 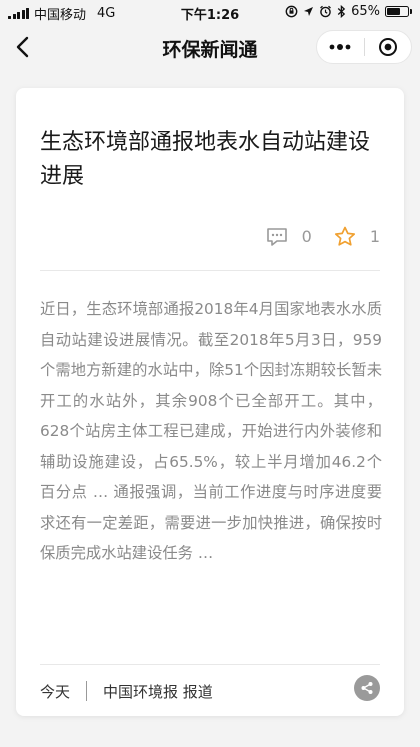 I want to click on article-footer: 今天 中国环境报 报道, so click(x=210, y=691).